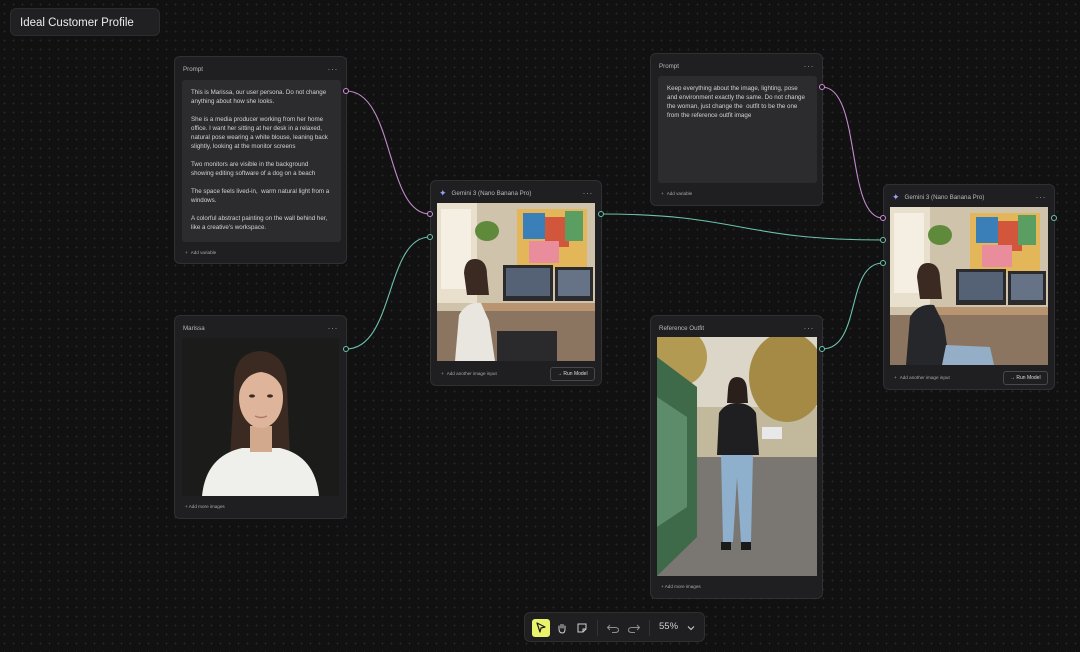 This screenshot has width=1080, height=652. I want to click on hand-icon, so click(562, 629).